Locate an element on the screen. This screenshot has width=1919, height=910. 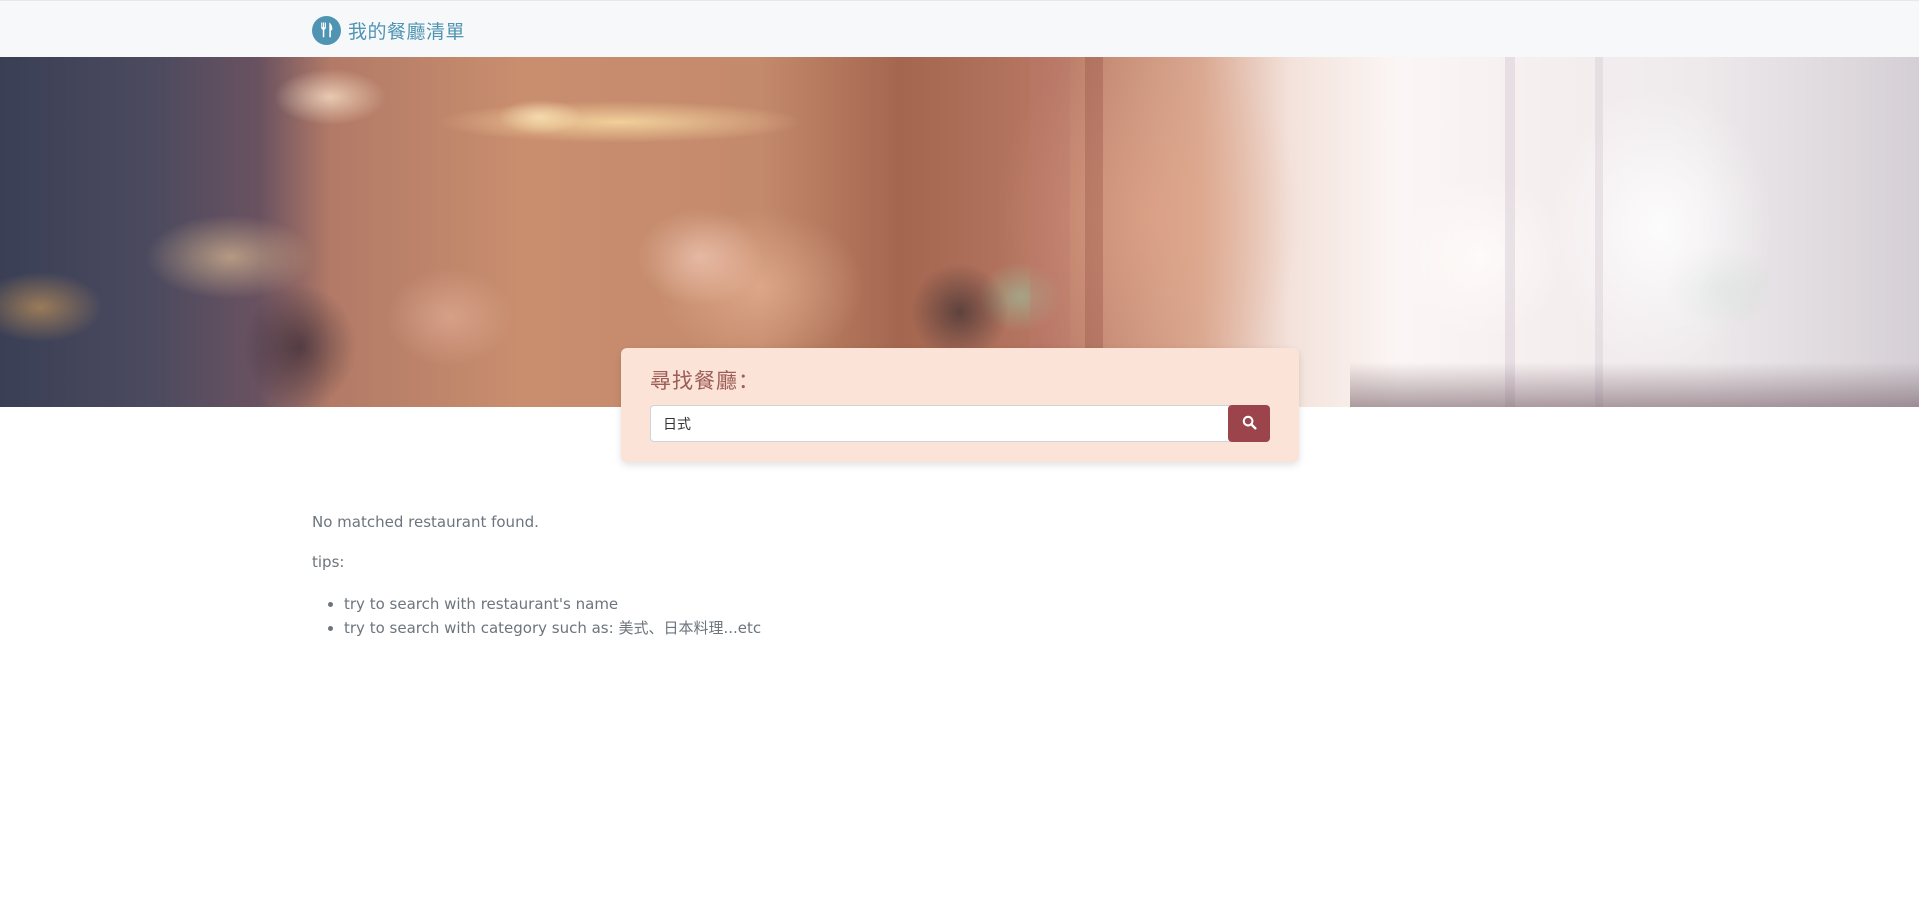
search-input is located at coordinates (940, 423).